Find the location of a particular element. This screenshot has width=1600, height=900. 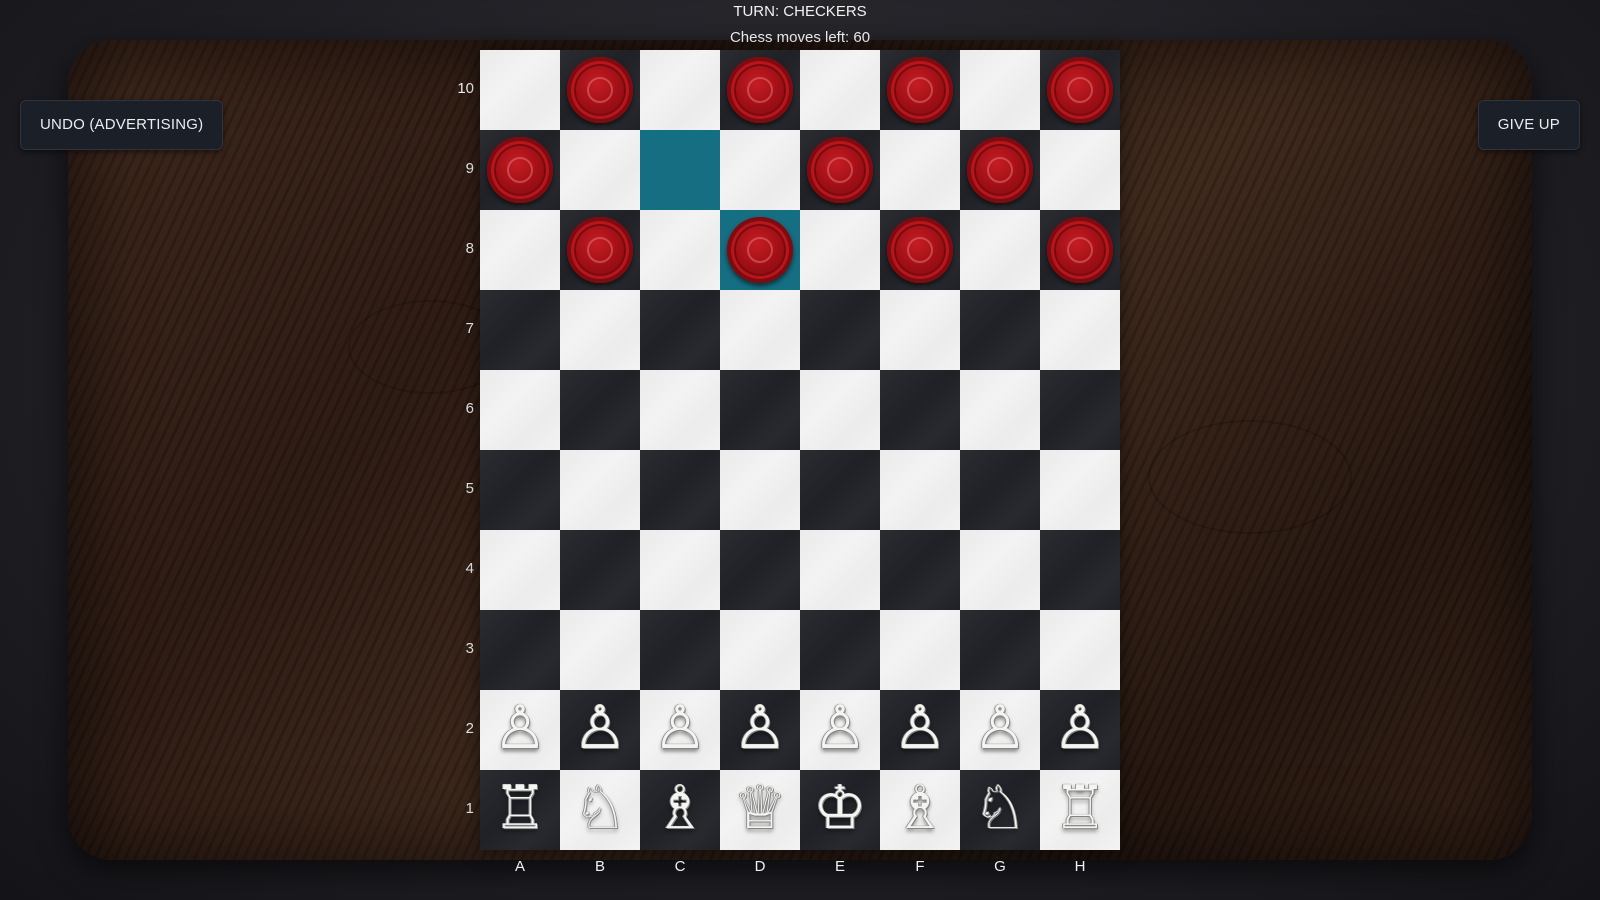

square-e1: ♔ is located at coordinates (840, 810).